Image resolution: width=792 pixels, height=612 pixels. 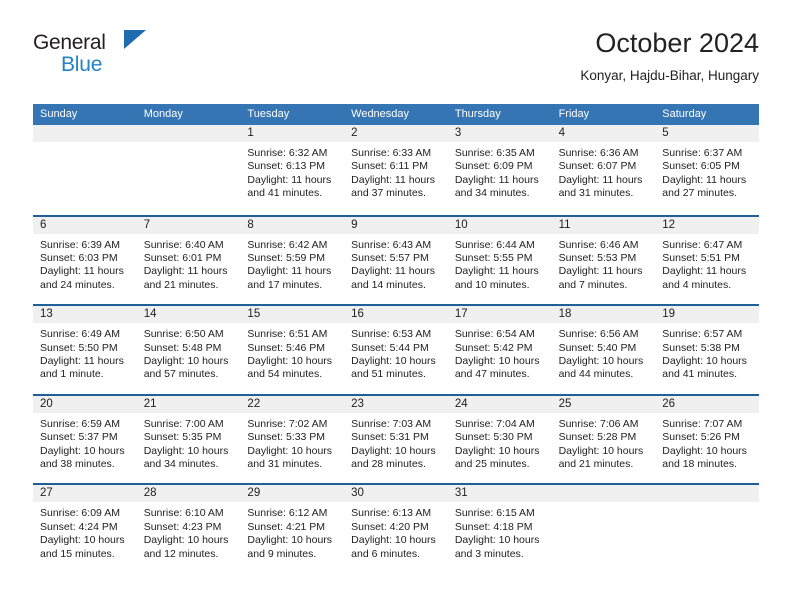 I want to click on sunset-text: Sunset: 5:42 PM, so click(x=493, y=347).